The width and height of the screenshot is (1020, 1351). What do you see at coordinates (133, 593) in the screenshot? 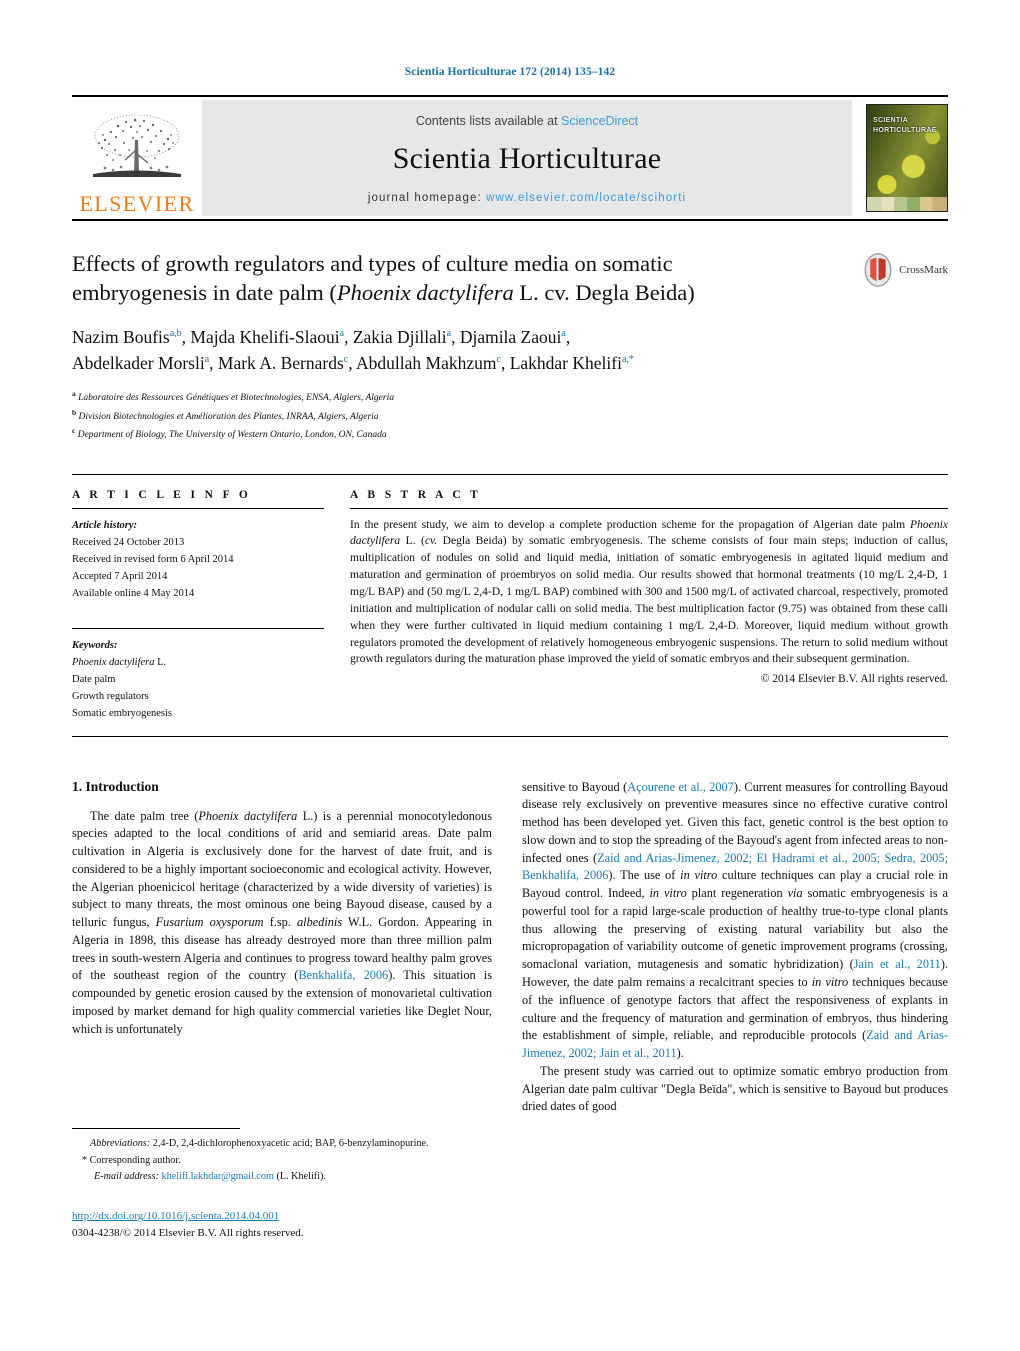
I see `history-online: Available online 4 May 2014` at bounding box center [133, 593].